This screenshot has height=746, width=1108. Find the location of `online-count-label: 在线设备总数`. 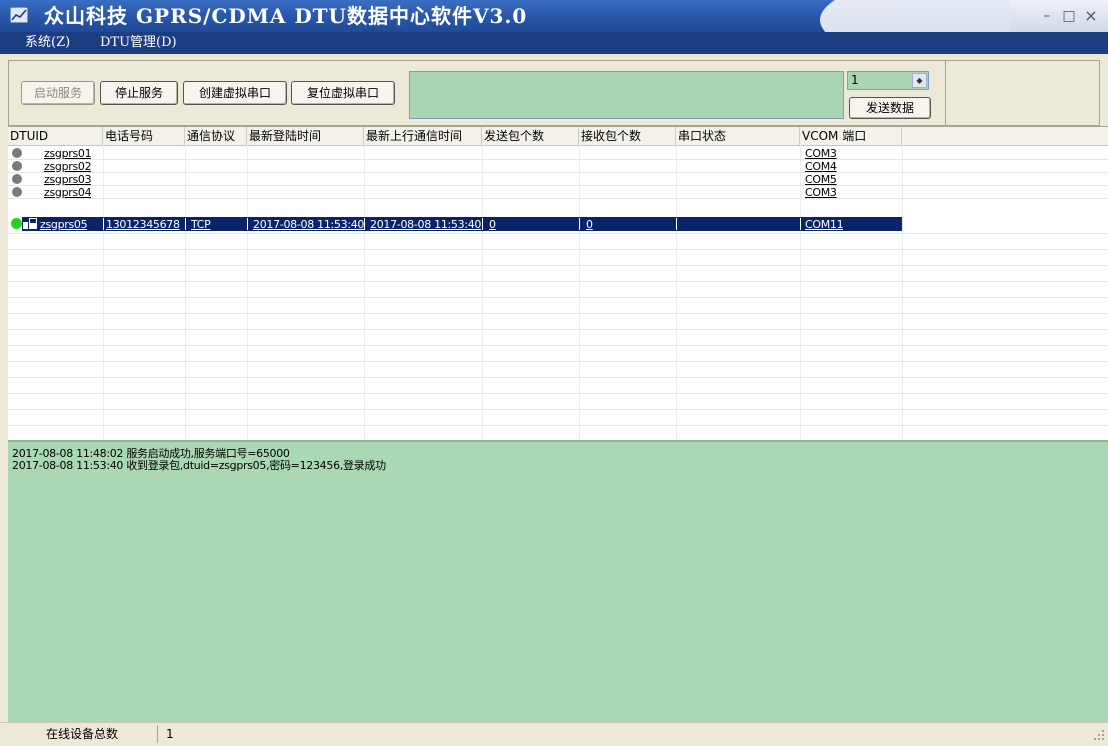

online-count-label: 在线设备总数 is located at coordinates (83, 734).